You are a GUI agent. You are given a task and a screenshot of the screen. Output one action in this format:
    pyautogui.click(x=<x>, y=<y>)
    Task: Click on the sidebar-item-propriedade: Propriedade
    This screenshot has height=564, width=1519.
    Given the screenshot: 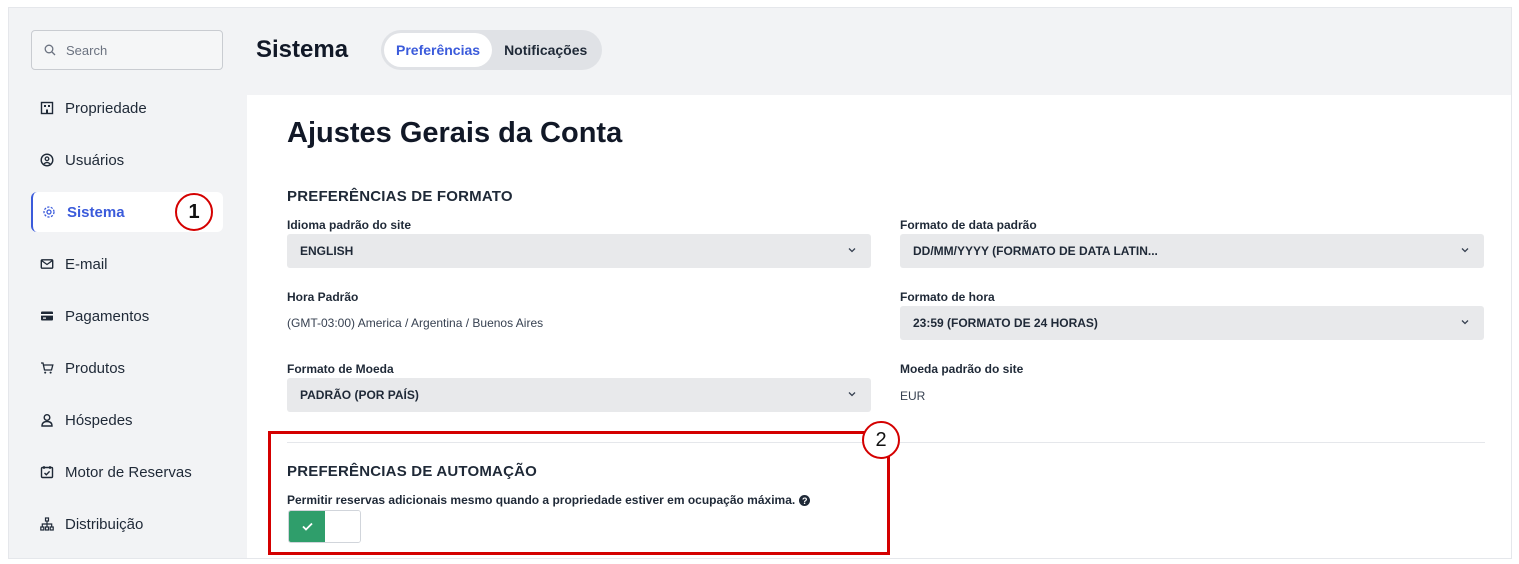 What is the action you would take?
    pyautogui.click(x=127, y=108)
    